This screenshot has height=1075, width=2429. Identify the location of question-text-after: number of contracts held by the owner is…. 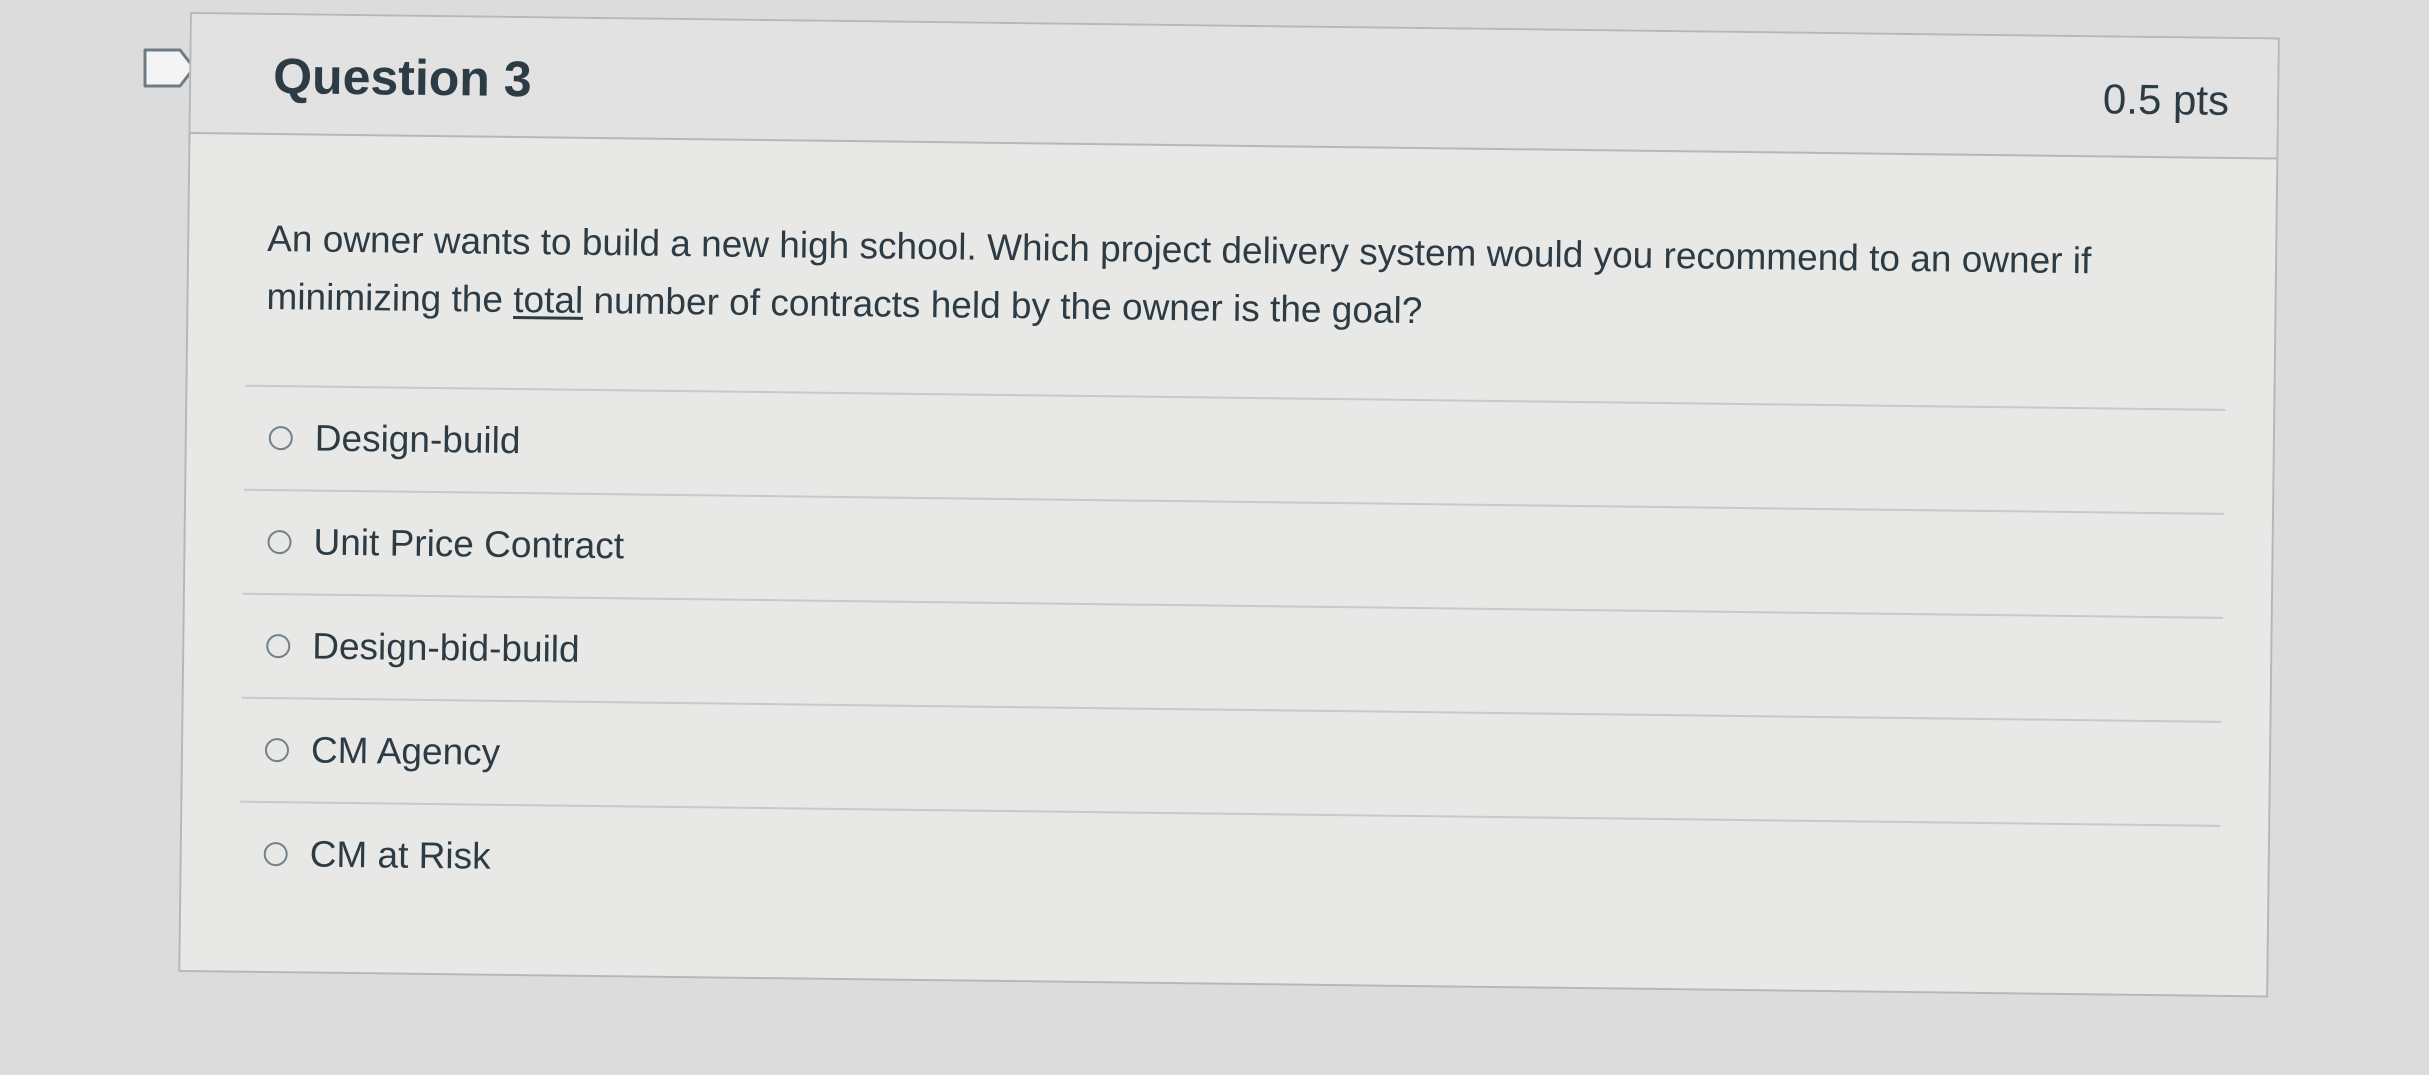
(1002, 305).